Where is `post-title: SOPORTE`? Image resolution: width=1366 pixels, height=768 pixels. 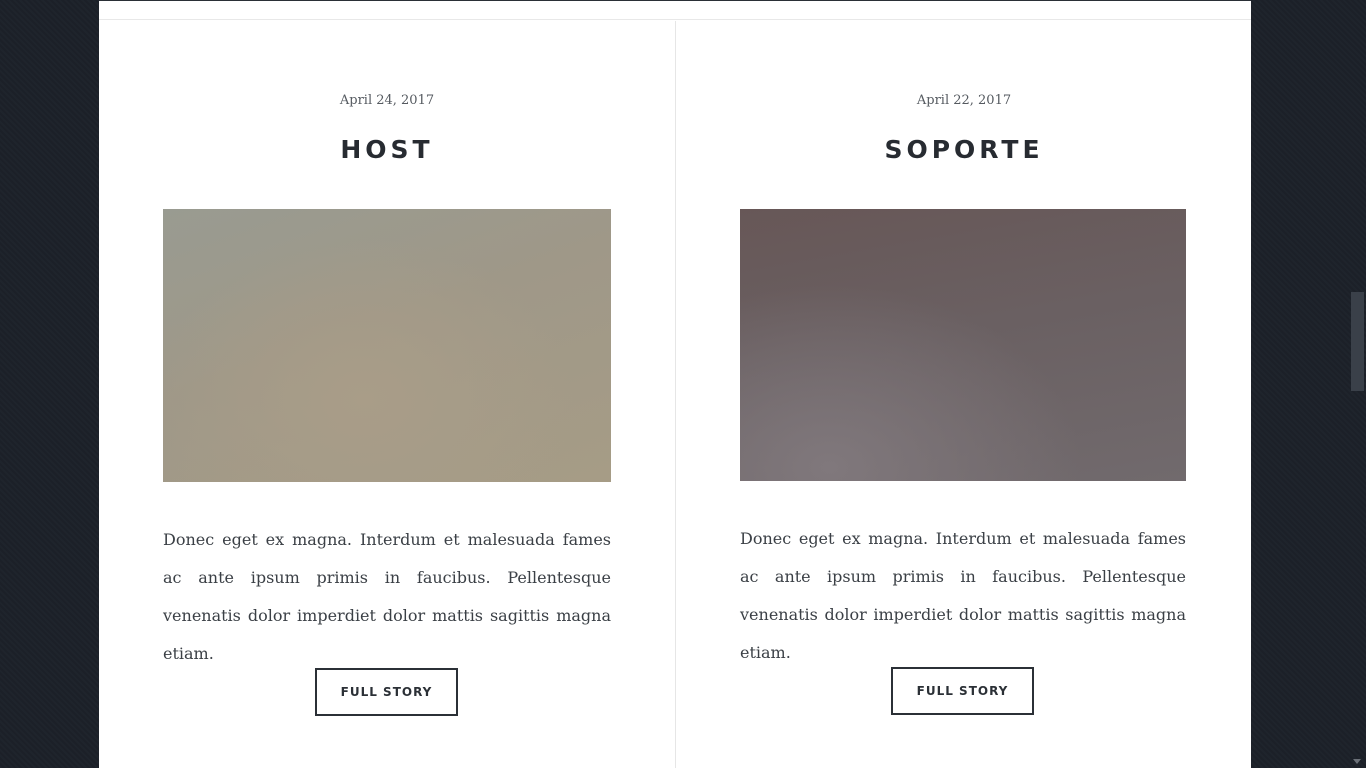
post-title: SOPORTE is located at coordinates (964, 149).